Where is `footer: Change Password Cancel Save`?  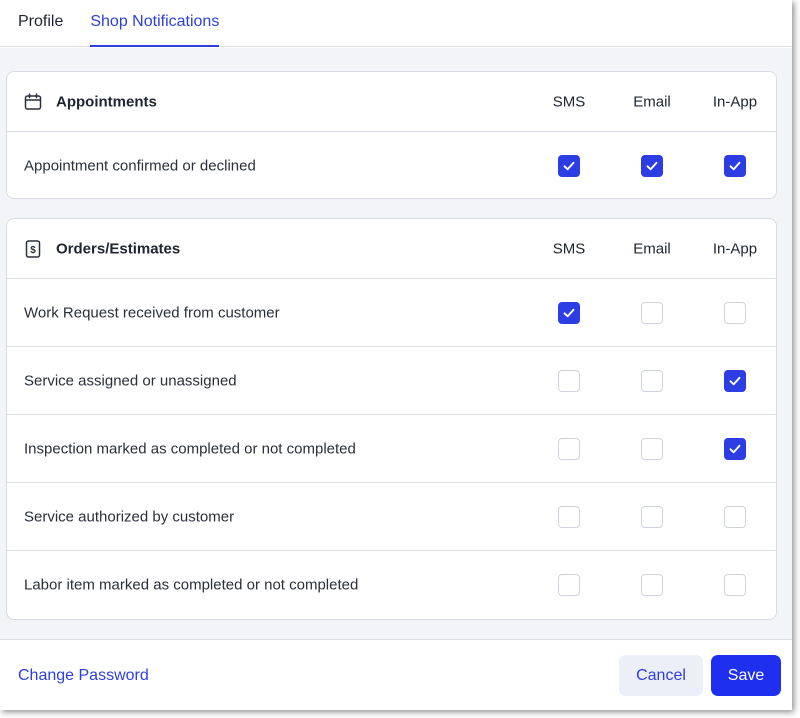 footer: Change Password Cancel Save is located at coordinates (396, 674).